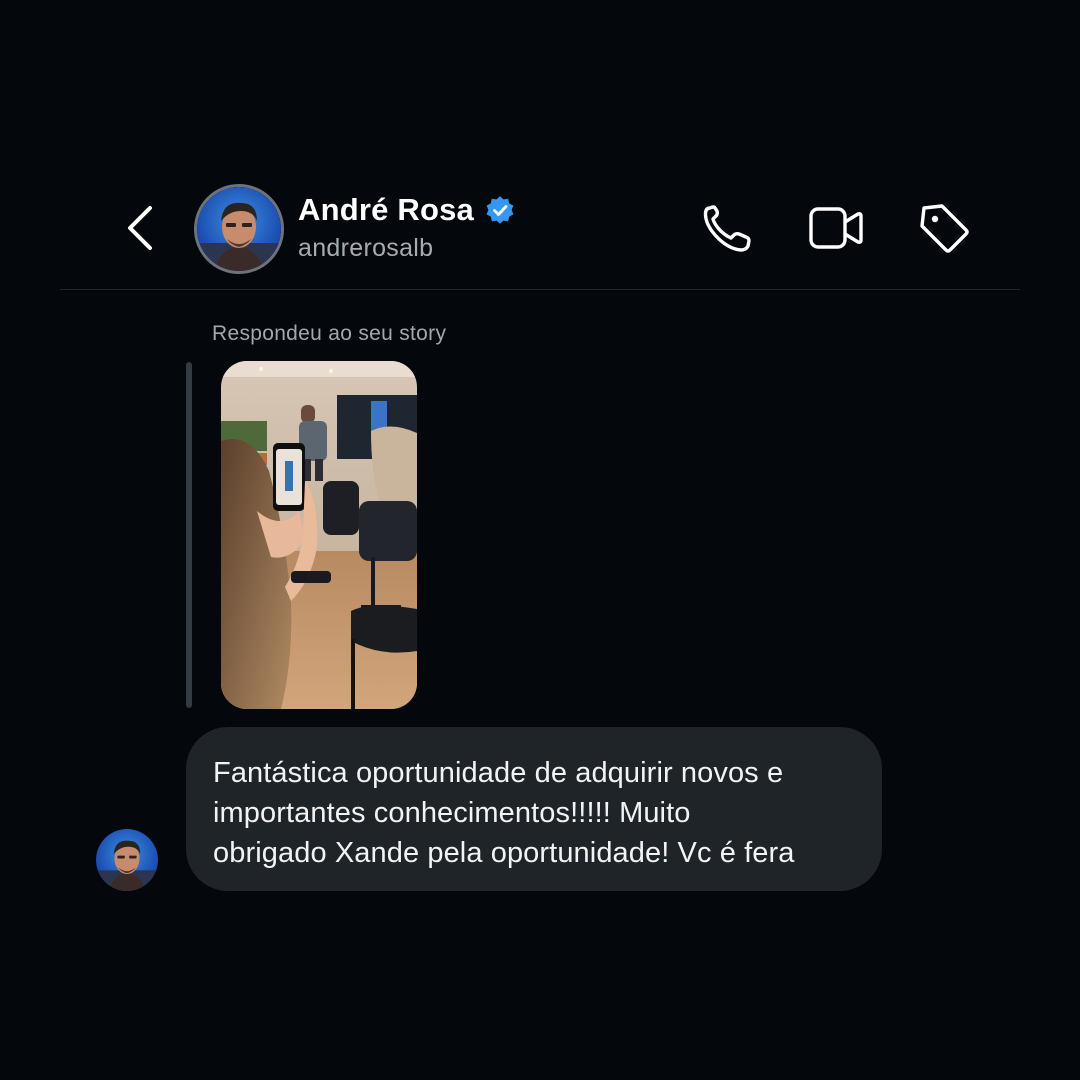 Image resolution: width=1080 pixels, height=1080 pixels. I want to click on message-line: importantes conhecimentos!!!!! Muito, so click(452, 813).